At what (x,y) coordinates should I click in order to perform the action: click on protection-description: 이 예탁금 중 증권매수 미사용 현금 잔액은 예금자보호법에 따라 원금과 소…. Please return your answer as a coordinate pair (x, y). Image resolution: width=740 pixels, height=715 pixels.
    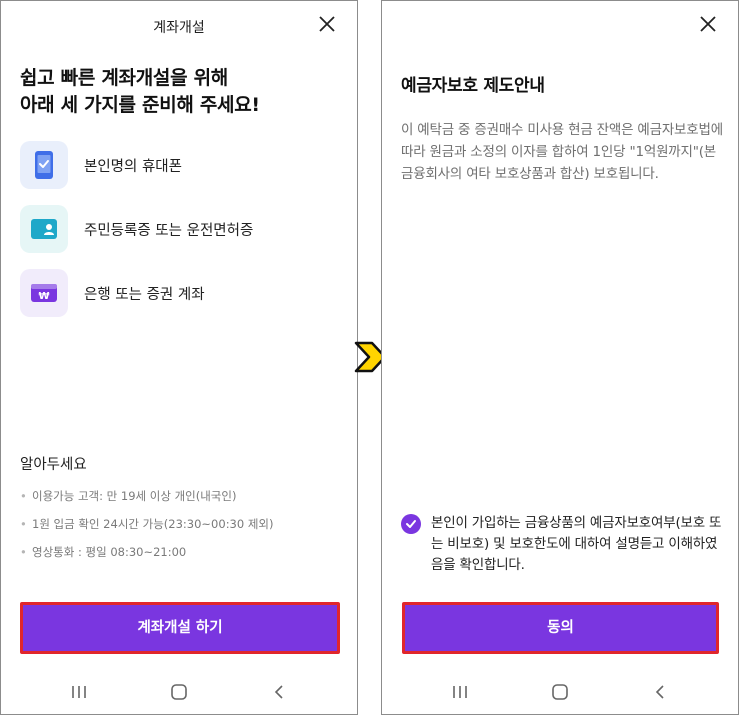
    Looking at the image, I should click on (562, 152).